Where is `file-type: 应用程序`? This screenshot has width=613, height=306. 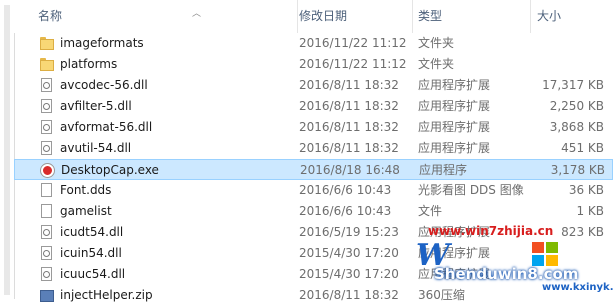 file-type: 应用程序 is located at coordinates (443, 170).